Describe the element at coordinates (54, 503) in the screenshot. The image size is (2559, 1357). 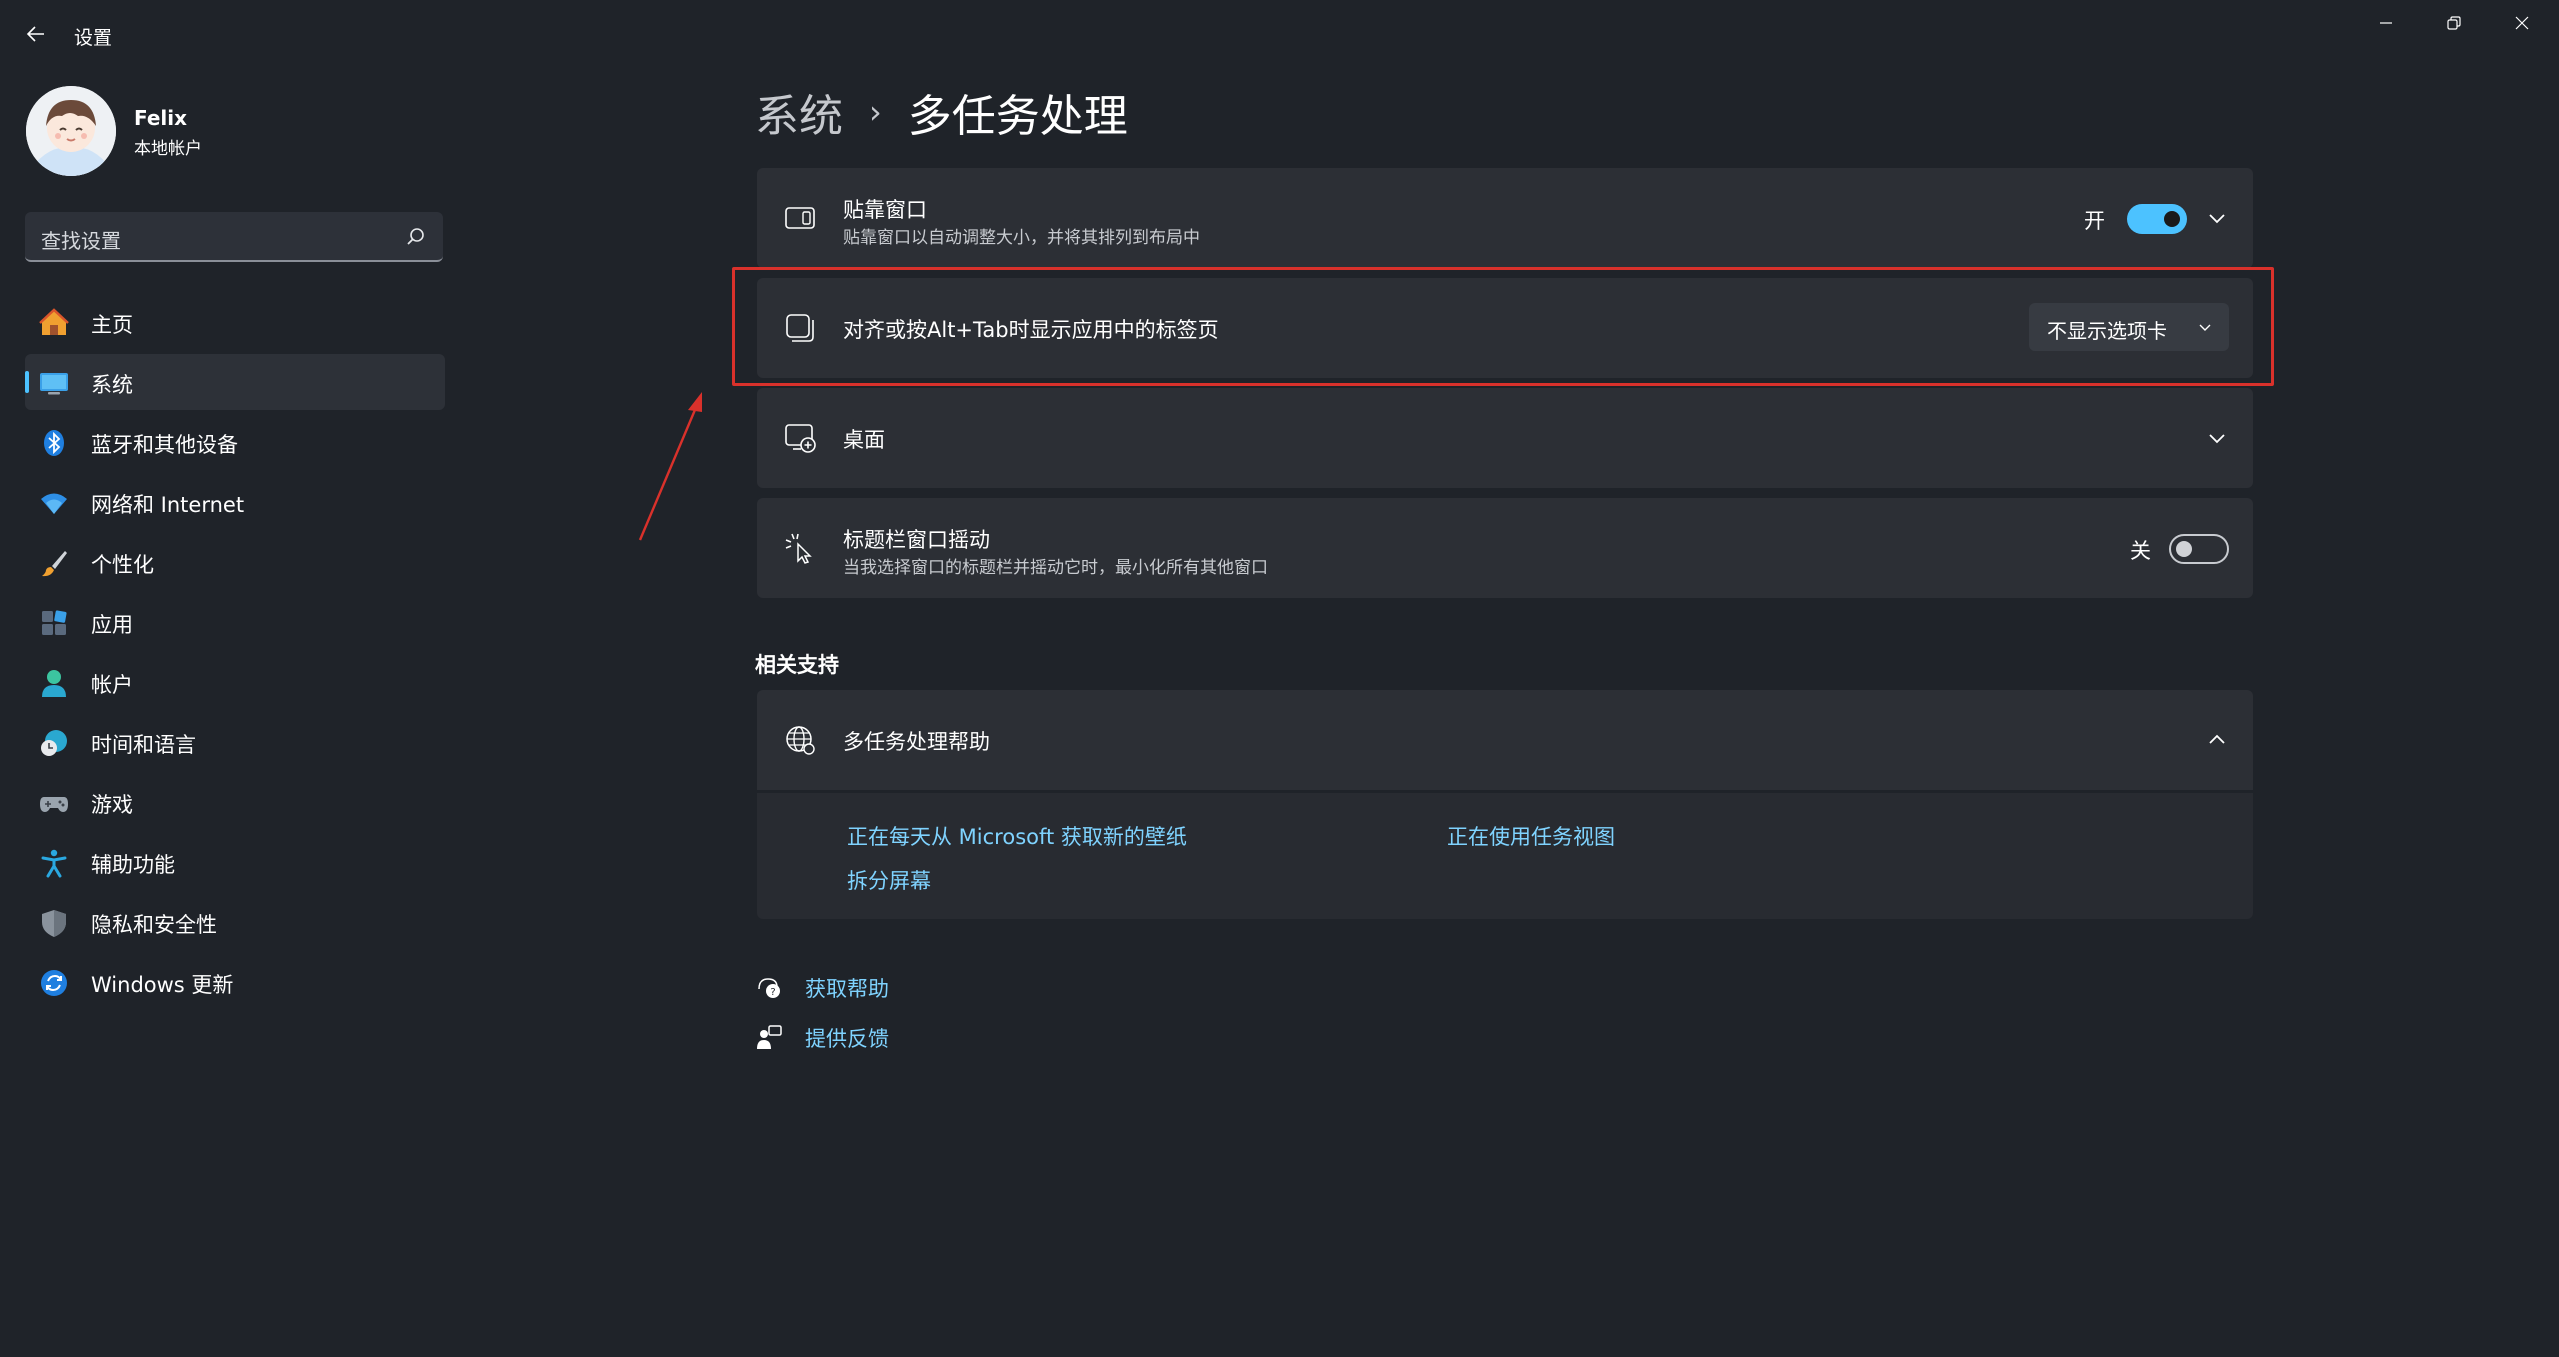
I see `wifi-icon` at that location.